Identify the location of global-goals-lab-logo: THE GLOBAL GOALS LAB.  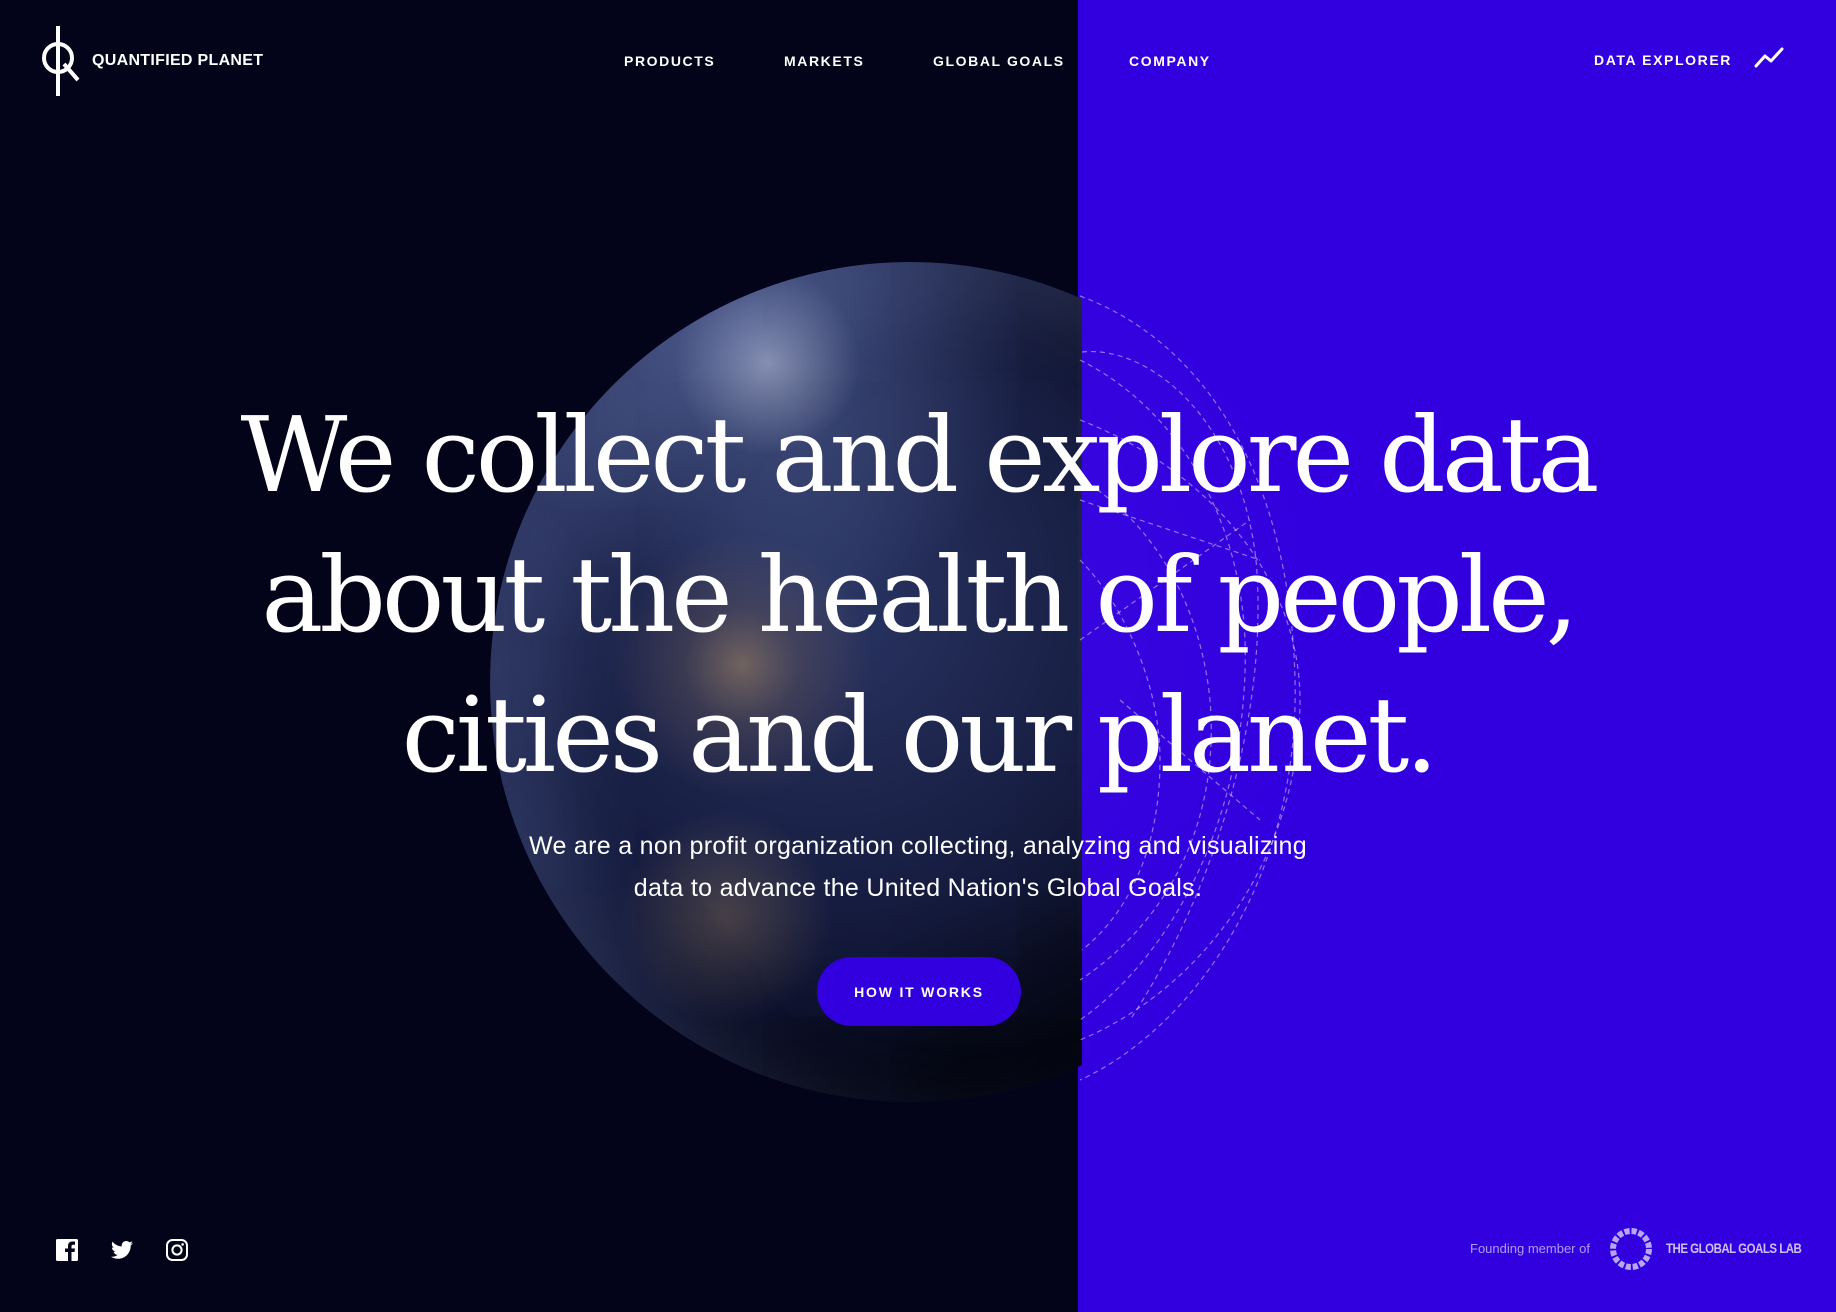
(1734, 1248).